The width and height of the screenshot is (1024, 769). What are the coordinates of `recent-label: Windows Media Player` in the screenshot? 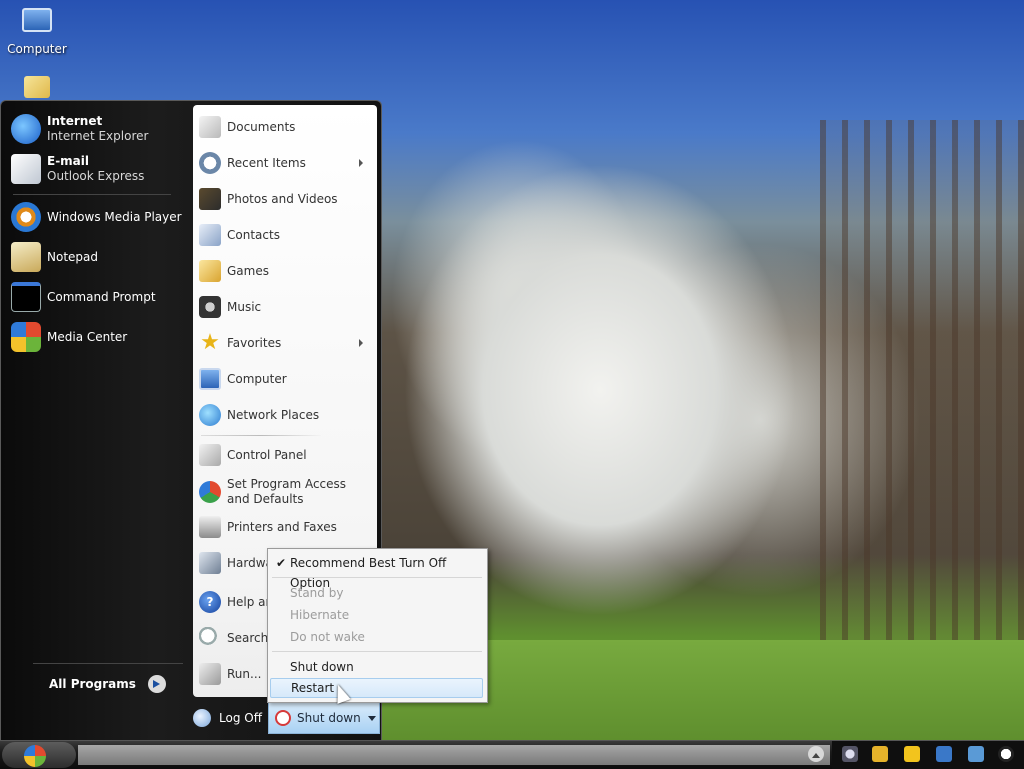 It's located at (114, 216).